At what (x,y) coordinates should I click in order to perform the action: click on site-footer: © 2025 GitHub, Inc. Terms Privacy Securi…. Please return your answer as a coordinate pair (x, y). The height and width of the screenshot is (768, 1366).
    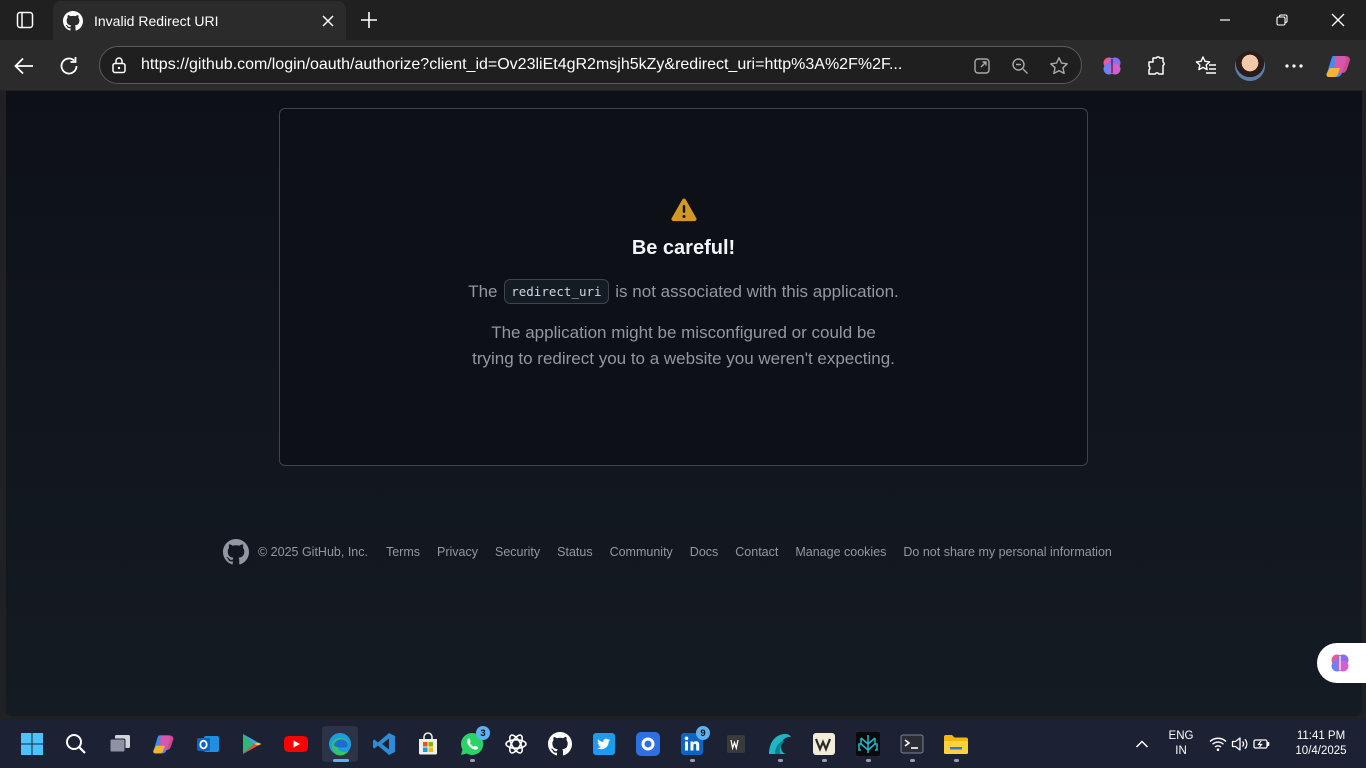
    Looking at the image, I should click on (667, 552).